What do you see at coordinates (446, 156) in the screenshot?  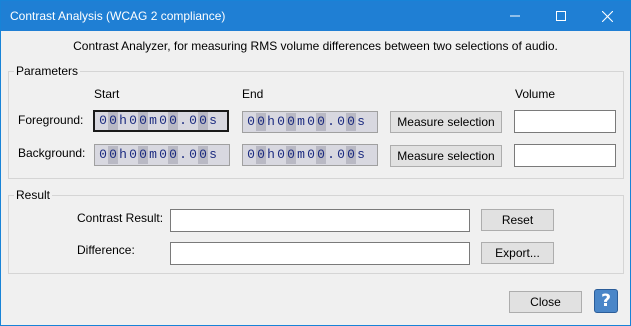 I see `background-measure-selection-button: Measure selection` at bounding box center [446, 156].